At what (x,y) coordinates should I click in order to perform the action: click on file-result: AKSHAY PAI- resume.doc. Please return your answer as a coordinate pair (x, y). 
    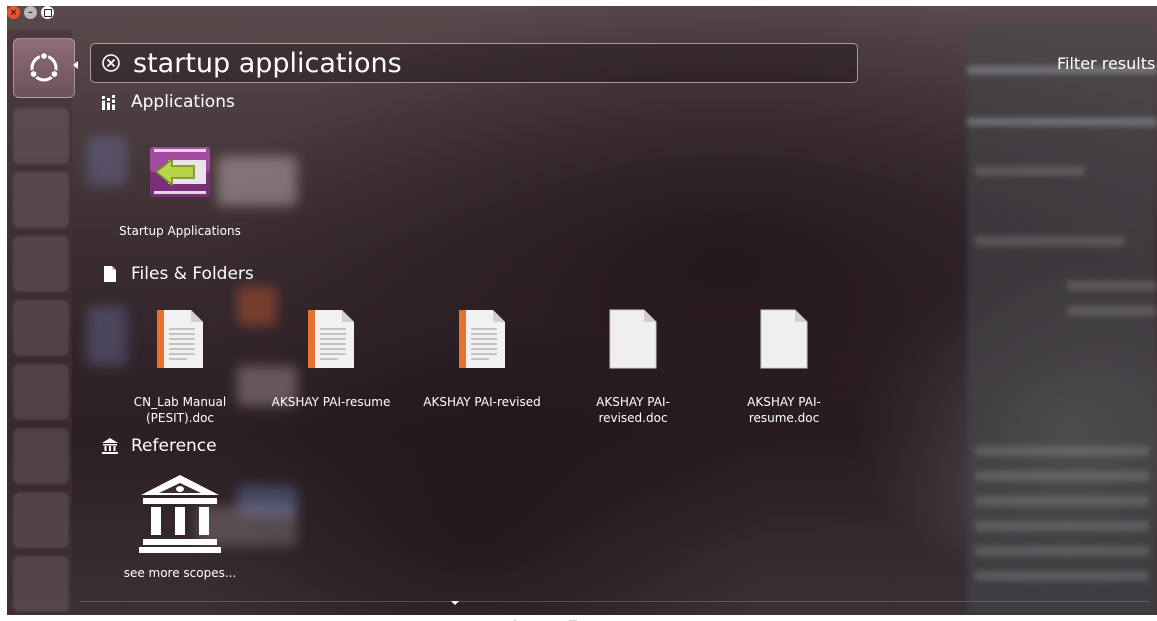
    Looking at the image, I should click on (784, 367).